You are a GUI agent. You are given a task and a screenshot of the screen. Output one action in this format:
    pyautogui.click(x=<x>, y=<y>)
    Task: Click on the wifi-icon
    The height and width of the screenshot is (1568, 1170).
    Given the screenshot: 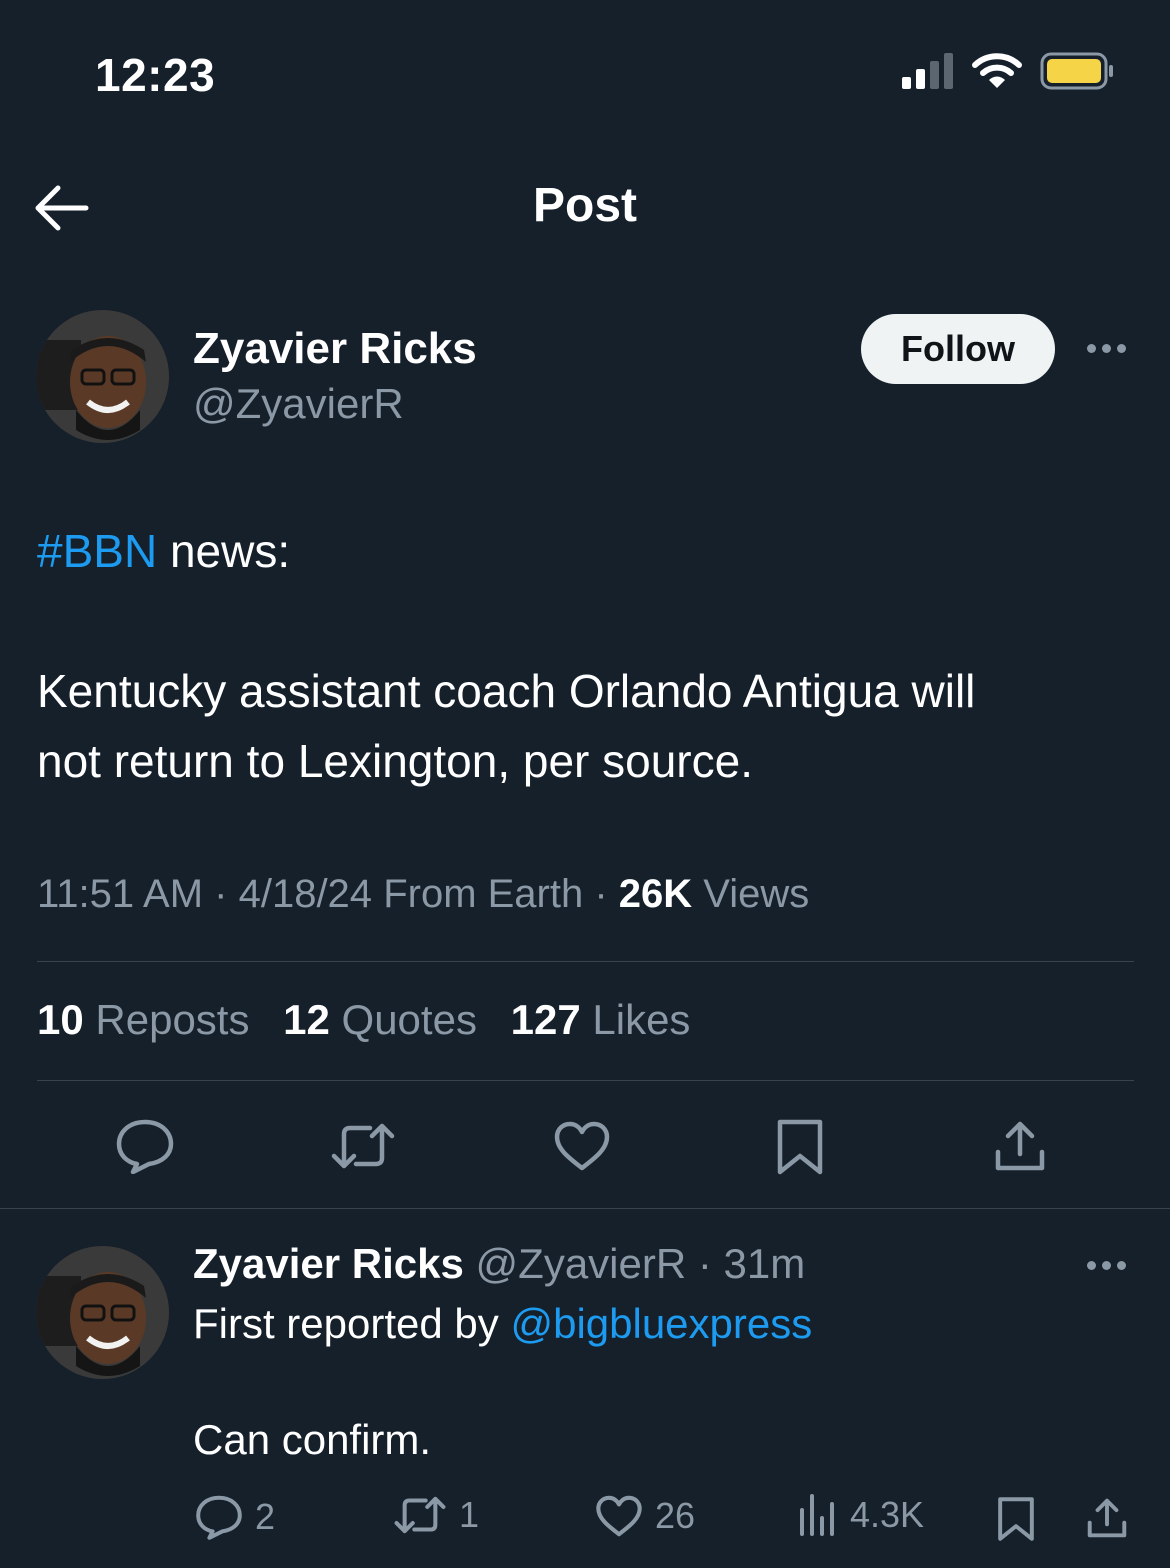 What is the action you would take?
    pyautogui.click(x=997, y=70)
    